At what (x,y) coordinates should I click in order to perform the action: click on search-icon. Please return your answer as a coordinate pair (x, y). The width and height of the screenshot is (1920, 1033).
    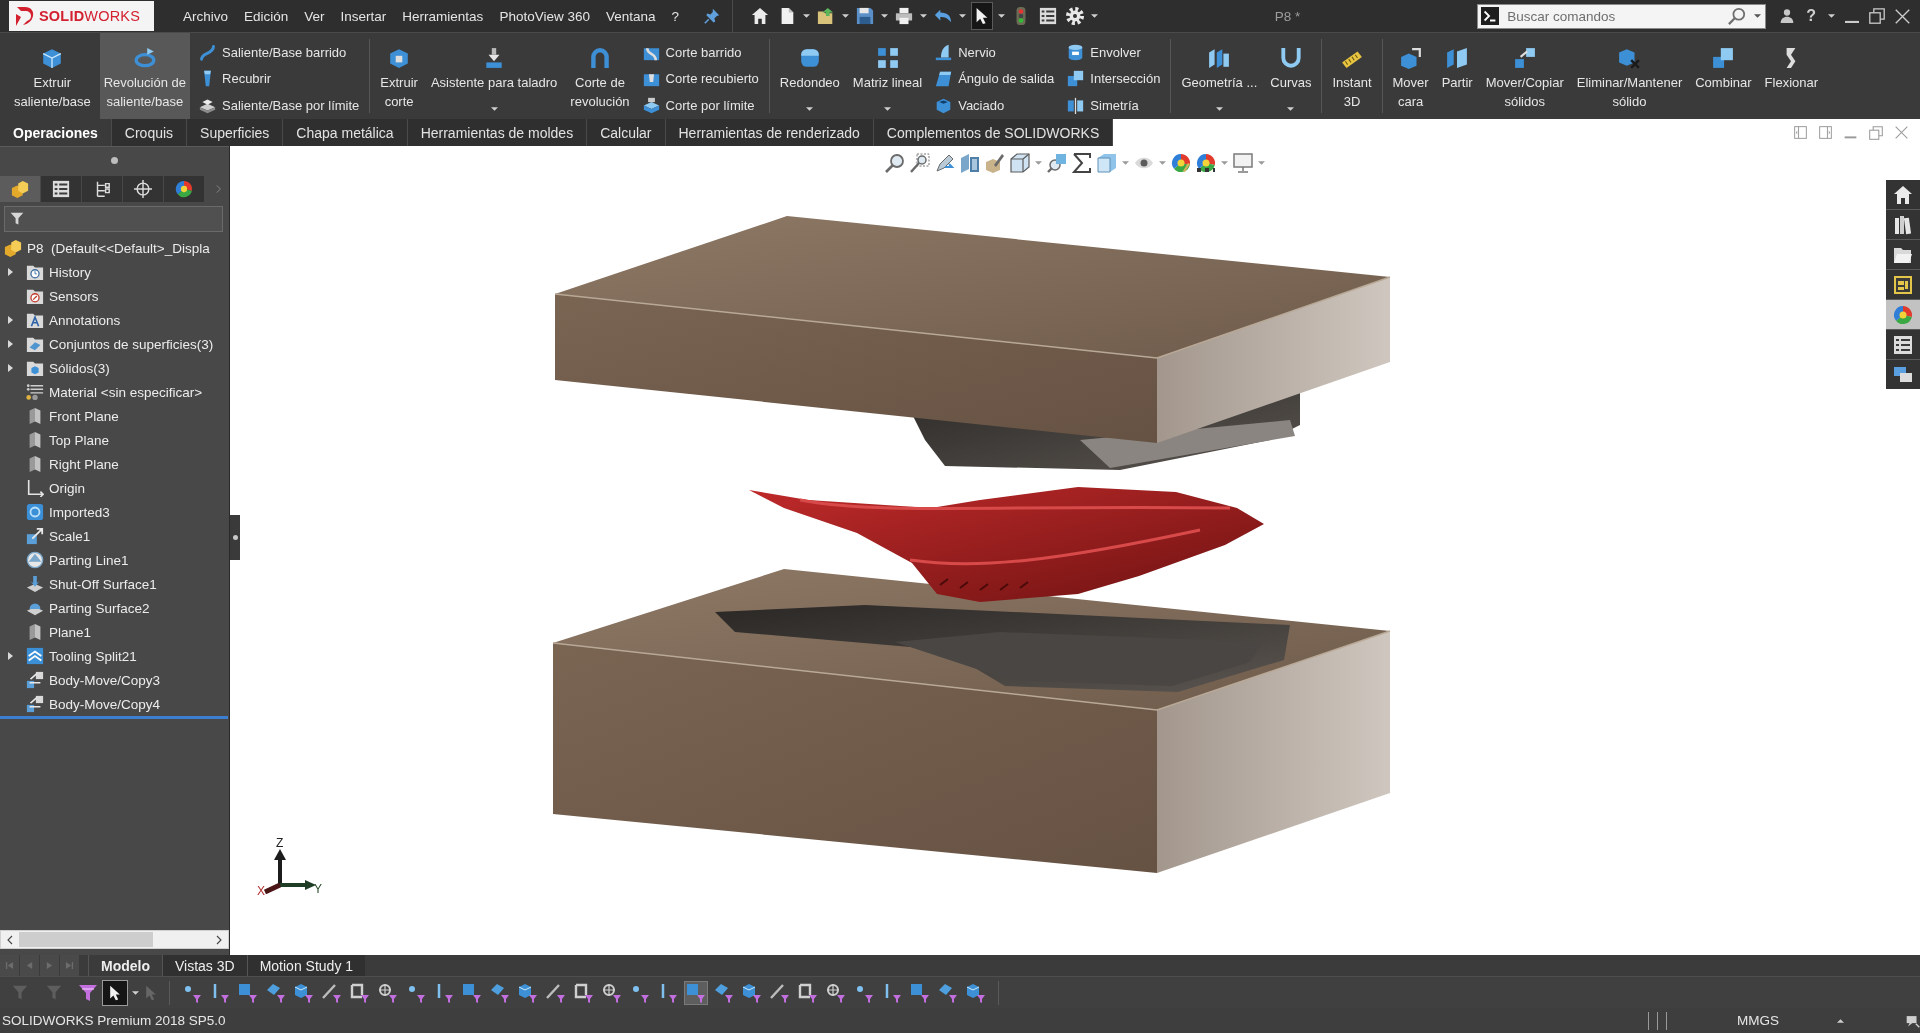
    Looking at the image, I should click on (1737, 16).